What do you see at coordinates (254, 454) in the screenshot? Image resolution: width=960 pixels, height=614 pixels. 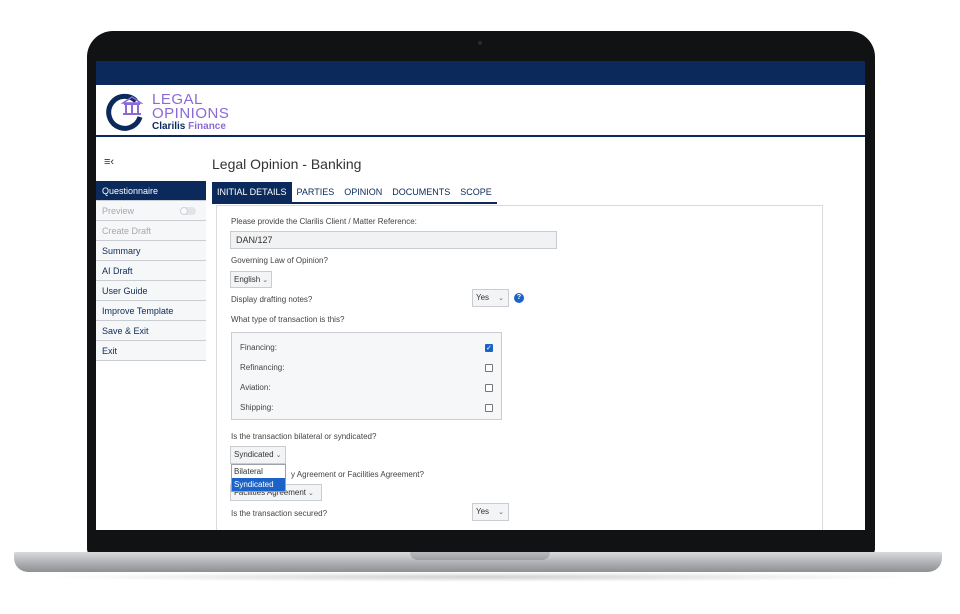 I see `bilateral-value: Syndicated` at bounding box center [254, 454].